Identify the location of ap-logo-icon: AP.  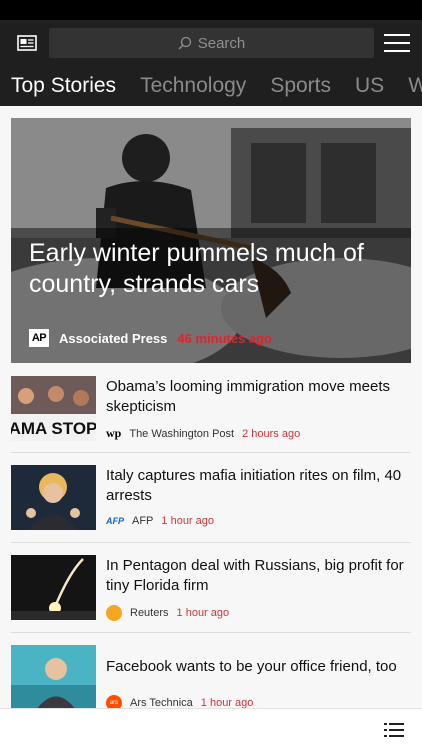
(39, 338).